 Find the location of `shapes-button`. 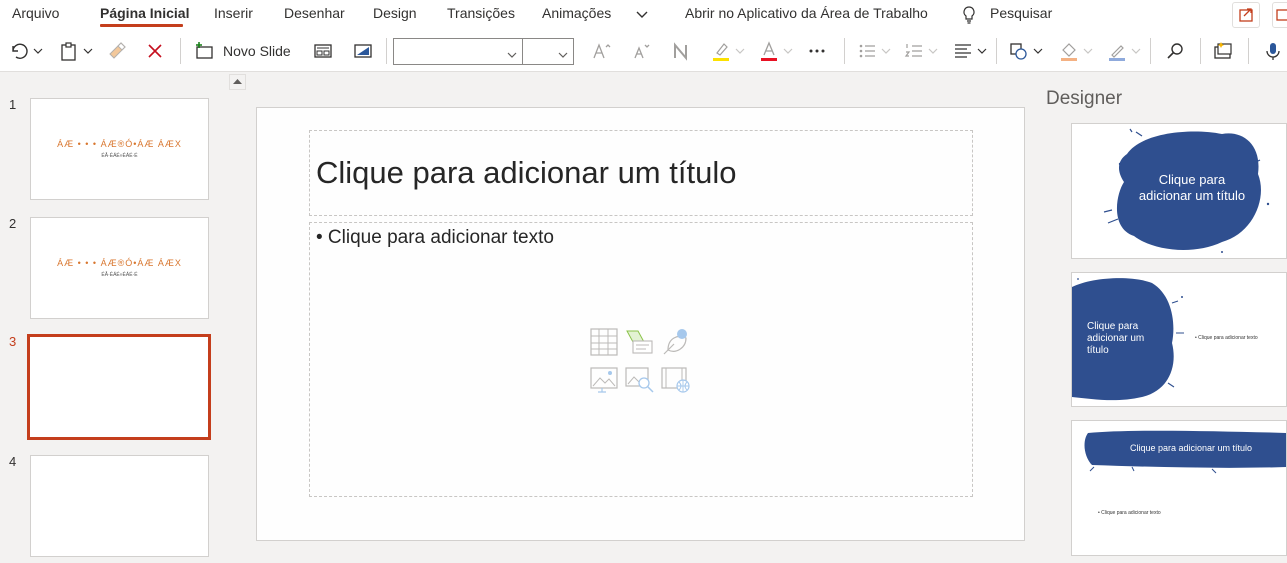

shapes-button is located at coordinates (1025, 51).